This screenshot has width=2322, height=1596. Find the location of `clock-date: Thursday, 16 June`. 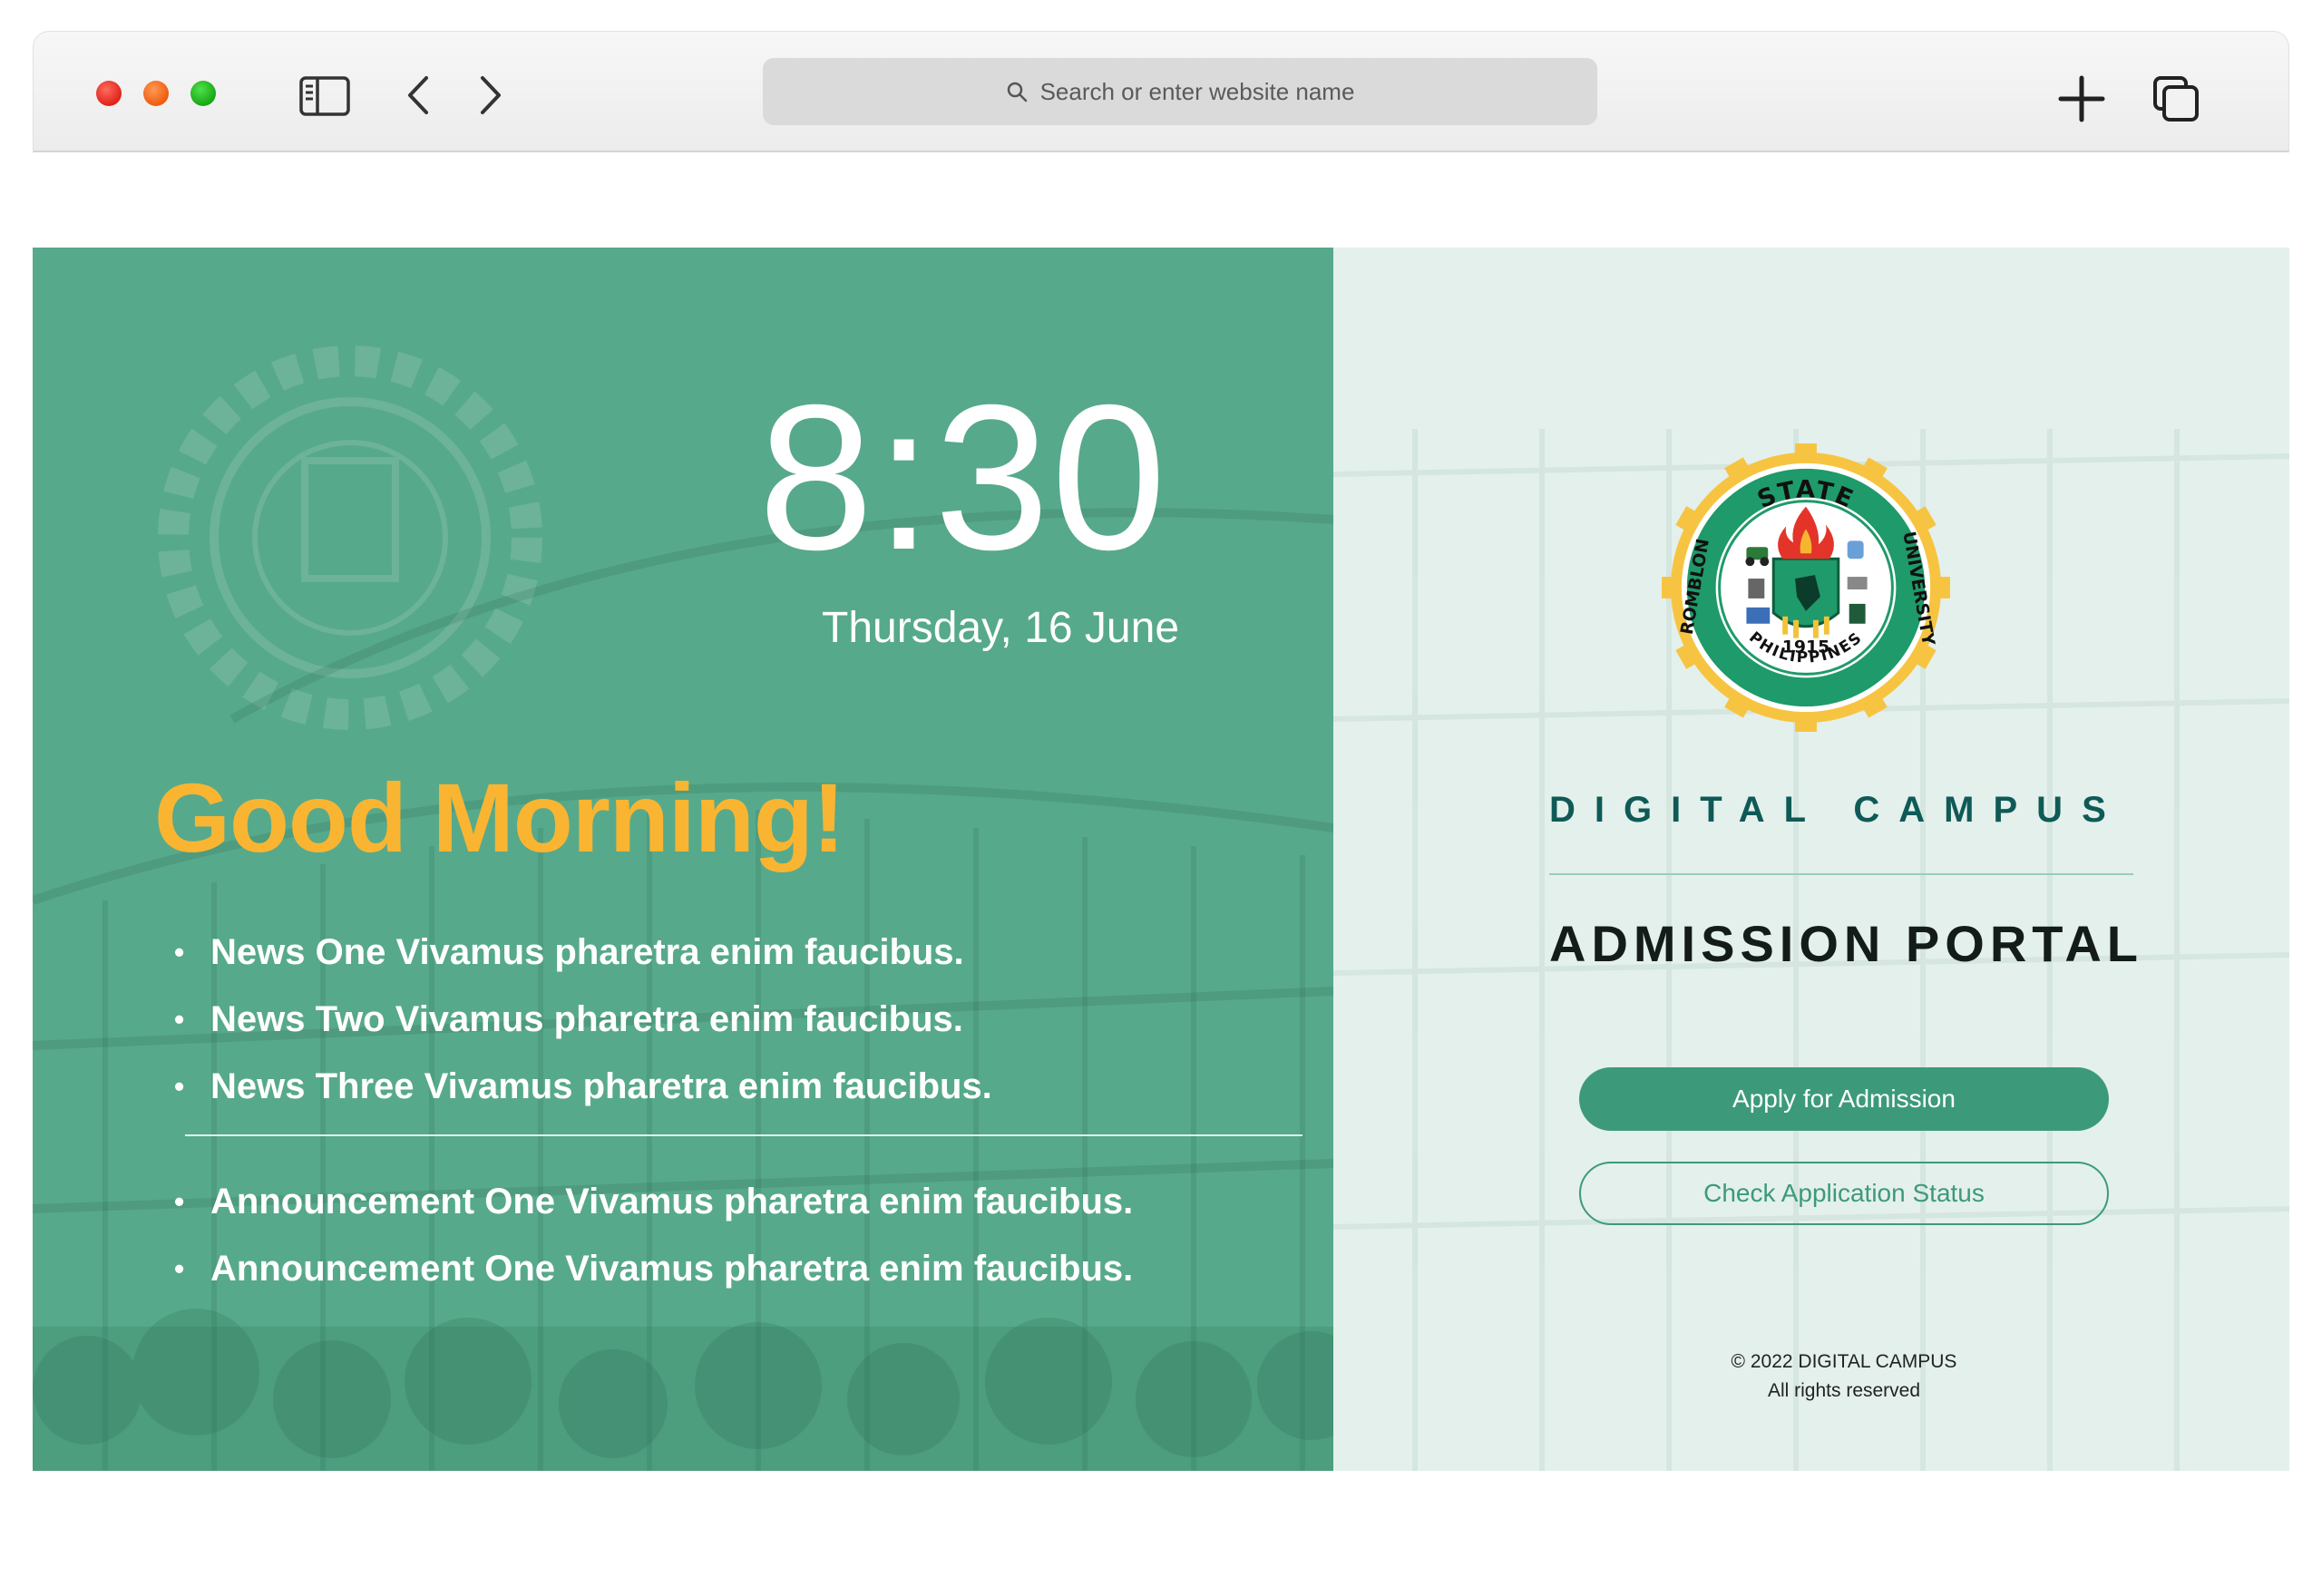

clock-date: Thursday, 16 June is located at coordinates (1001, 628).